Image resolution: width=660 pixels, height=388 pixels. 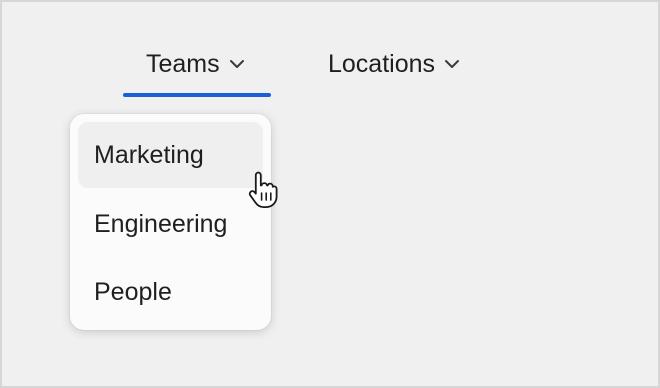 What do you see at coordinates (161, 223) in the screenshot?
I see `menu-item-label: Engineering` at bounding box center [161, 223].